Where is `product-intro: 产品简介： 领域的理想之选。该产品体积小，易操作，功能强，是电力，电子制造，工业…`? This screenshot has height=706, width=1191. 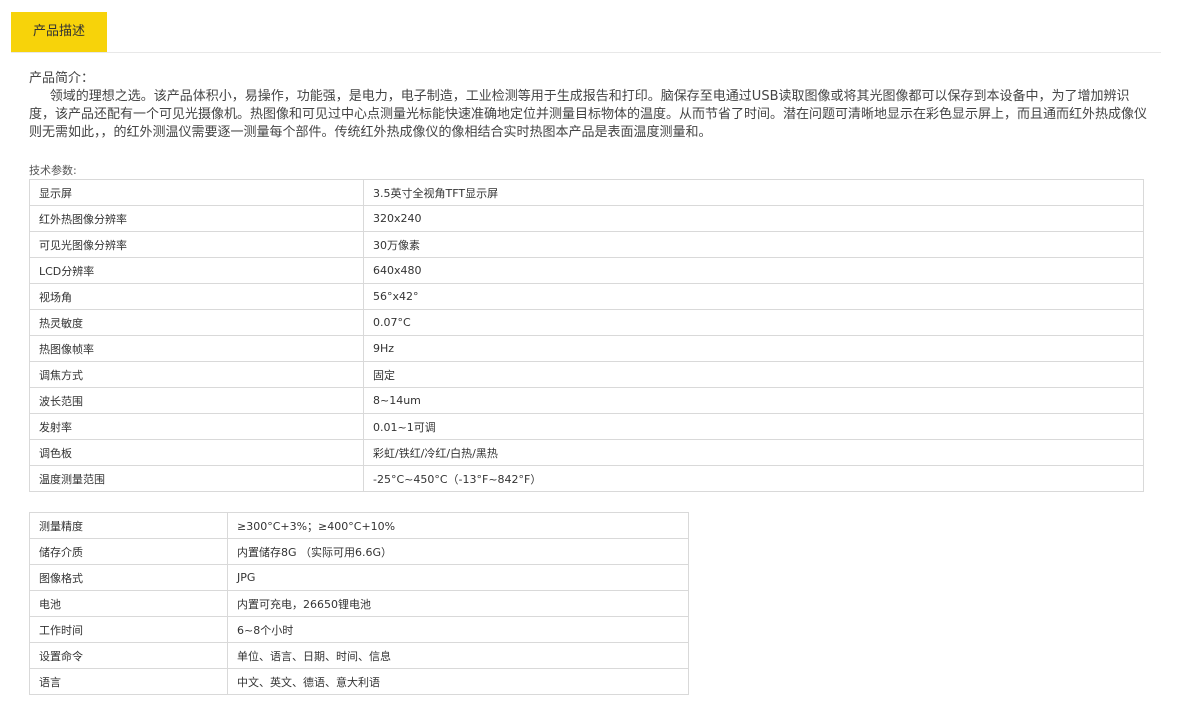
product-intro: 产品简介： 领域的理想之选。该产品体积小，易操作，功能强，是电力，电子制造，工业… is located at coordinates (589, 106).